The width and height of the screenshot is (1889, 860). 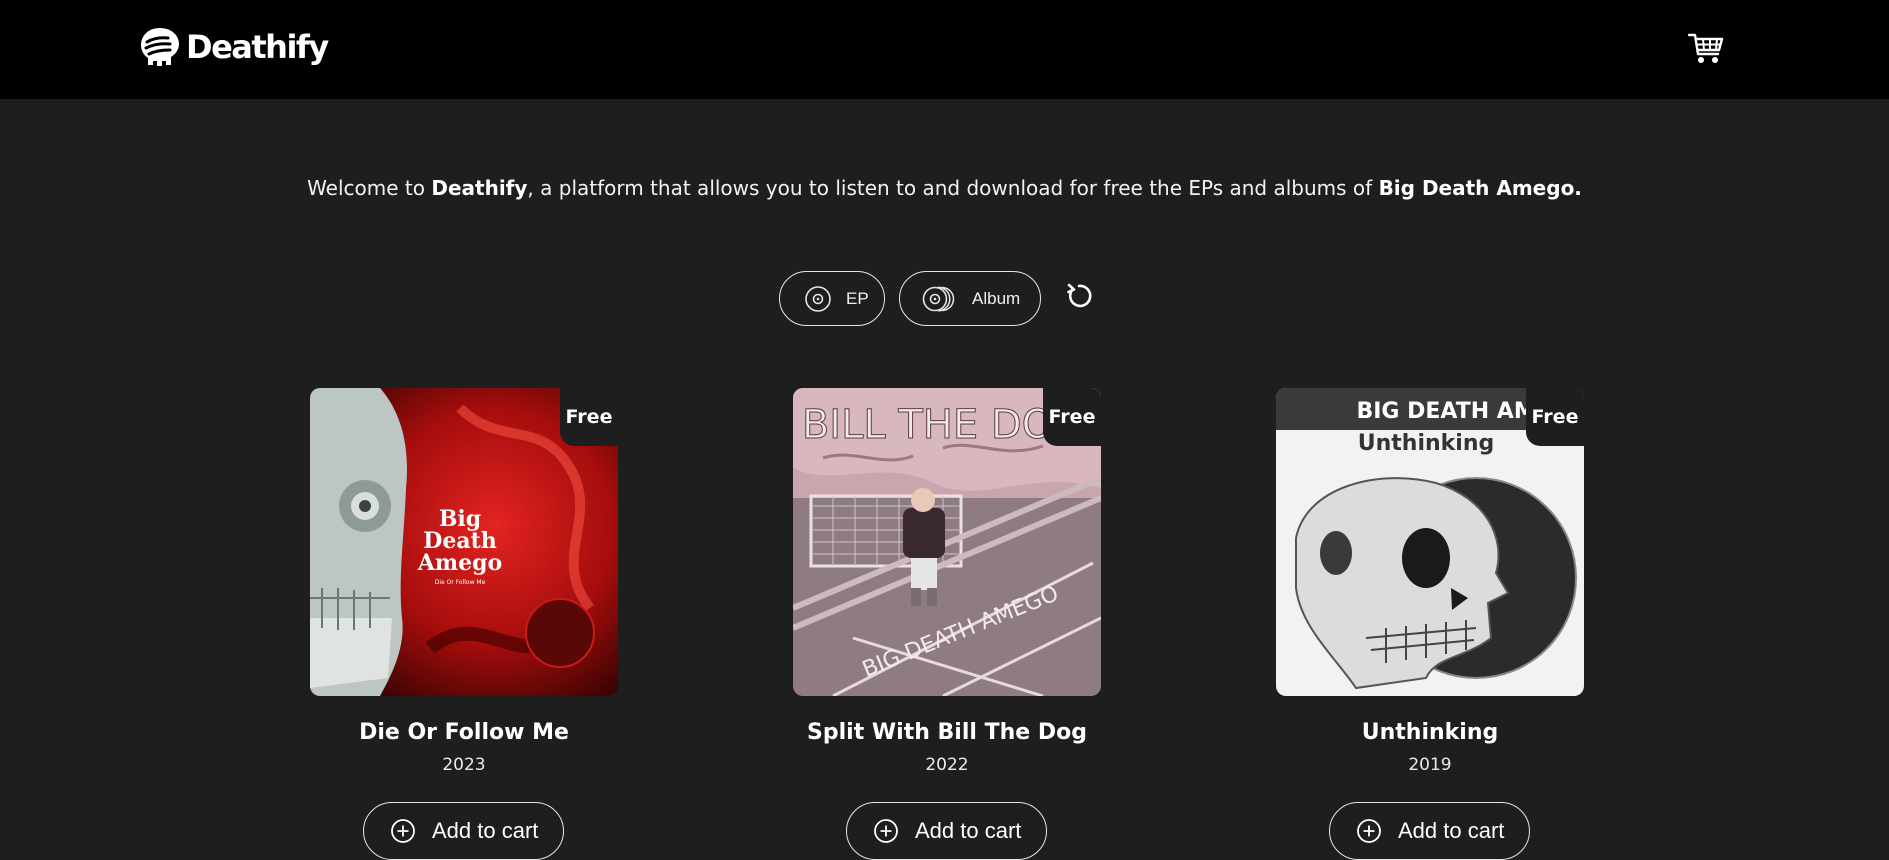 I want to click on top-nav: Deathify, so click(x=944, y=49).